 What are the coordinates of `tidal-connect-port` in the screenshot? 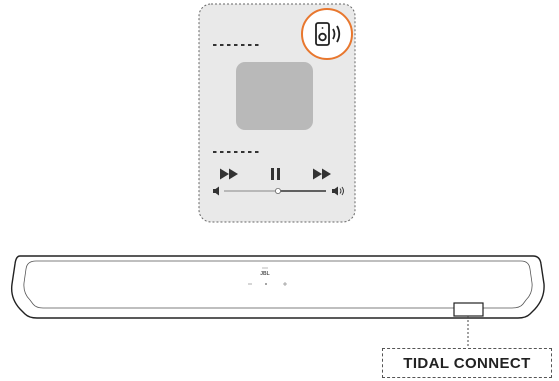 It's located at (468, 309).